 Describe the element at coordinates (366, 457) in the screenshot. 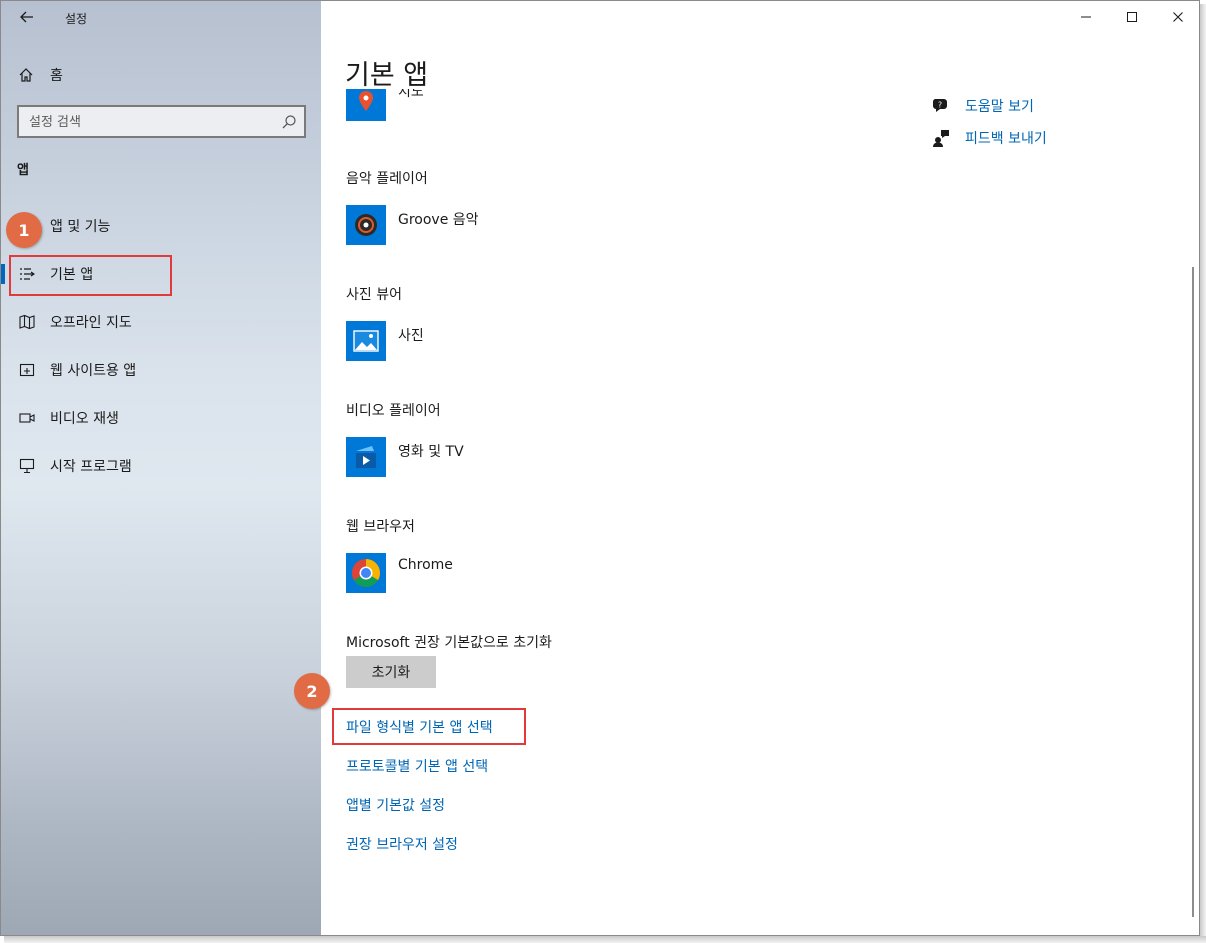

I see `movies-tv-icon` at that location.